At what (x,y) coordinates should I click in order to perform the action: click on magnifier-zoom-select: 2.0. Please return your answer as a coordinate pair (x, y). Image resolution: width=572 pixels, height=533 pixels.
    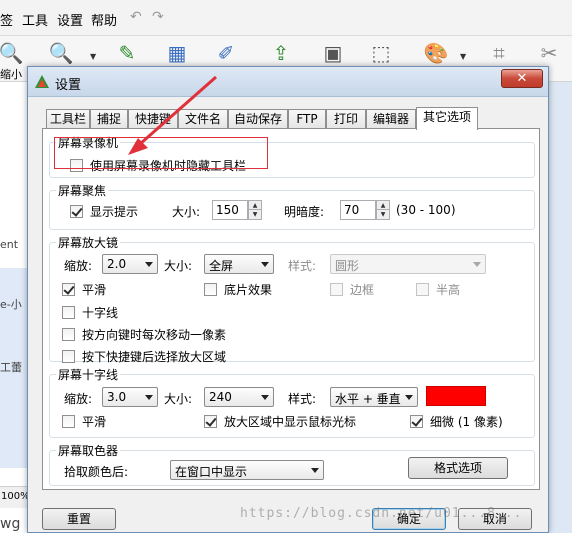
    Looking at the image, I should click on (130, 264).